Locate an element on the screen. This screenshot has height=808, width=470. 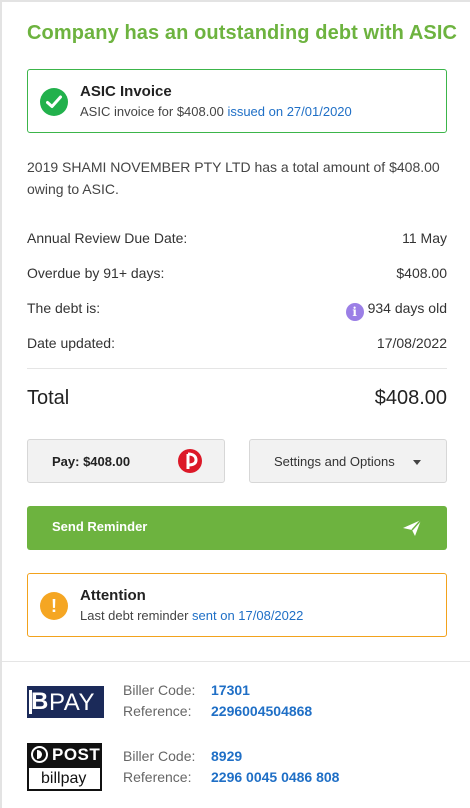
post-billpay-logo: POST billpay is located at coordinates (64, 767).